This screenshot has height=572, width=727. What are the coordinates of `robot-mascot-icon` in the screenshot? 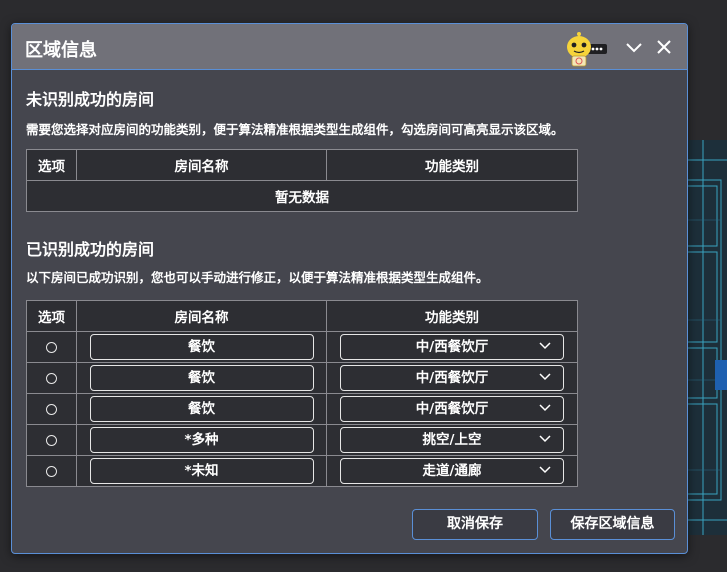 It's located at (588, 49).